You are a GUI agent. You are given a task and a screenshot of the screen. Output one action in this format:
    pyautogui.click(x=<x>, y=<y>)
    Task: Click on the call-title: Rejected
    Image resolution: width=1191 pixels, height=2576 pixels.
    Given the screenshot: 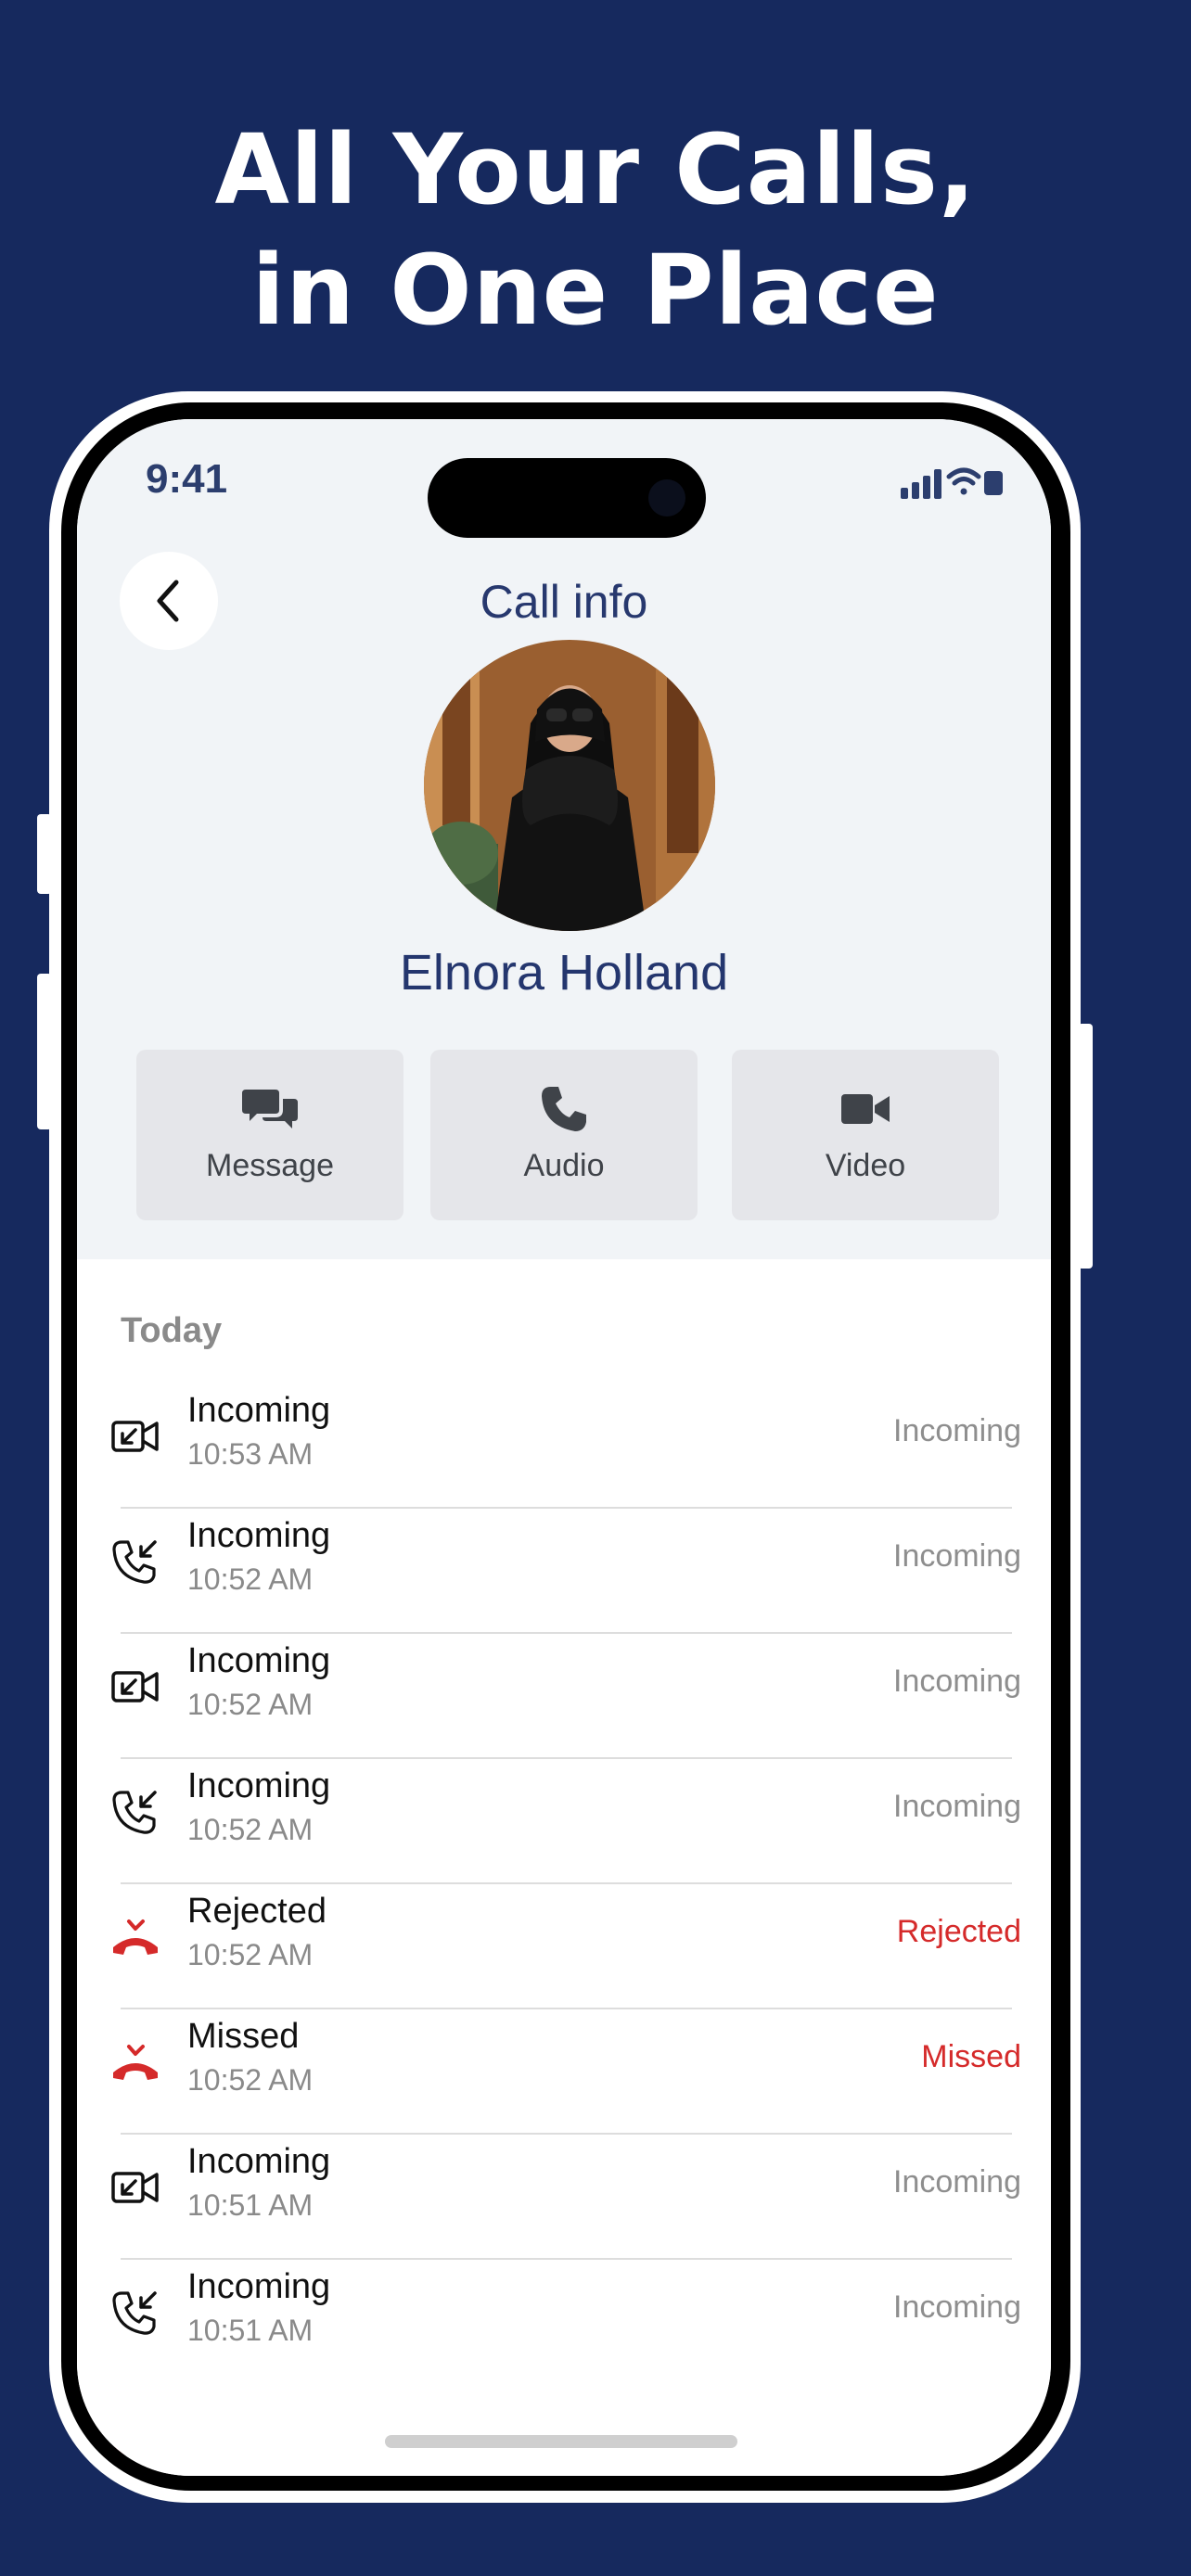 What is the action you would take?
    pyautogui.click(x=257, y=1912)
    